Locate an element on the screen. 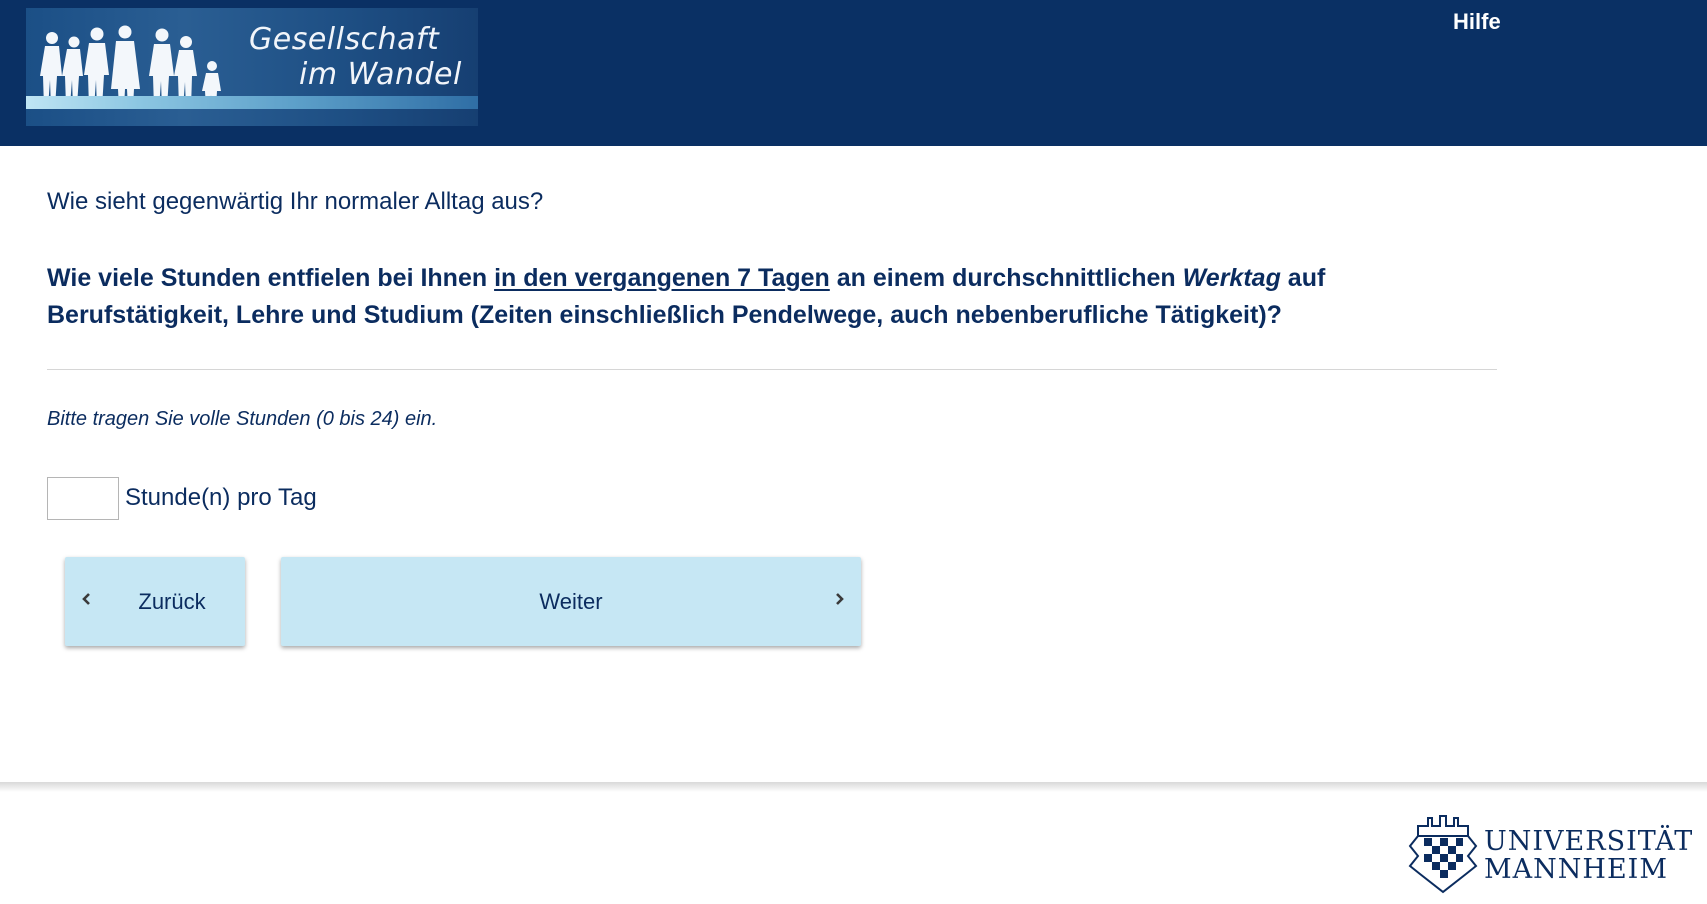 The image size is (1707, 904). gesellschaft-im-wandel-logo: Gesellschaft im Wandel is located at coordinates (252, 67).